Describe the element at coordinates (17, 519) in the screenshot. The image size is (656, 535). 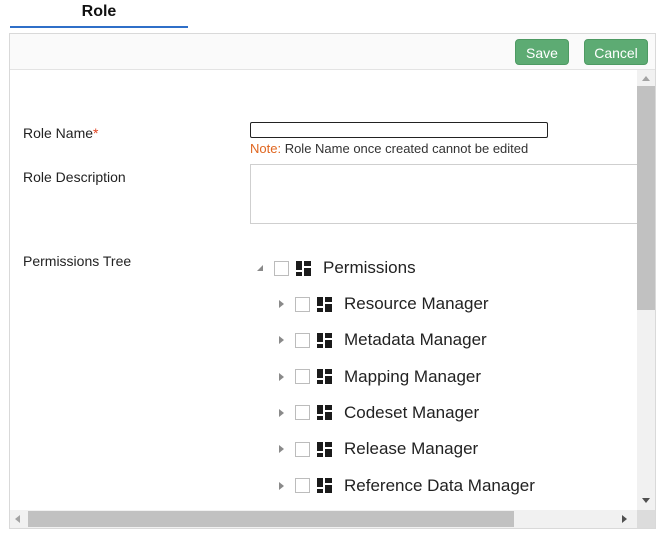
I see `scroll-left-arrow-icon` at that location.